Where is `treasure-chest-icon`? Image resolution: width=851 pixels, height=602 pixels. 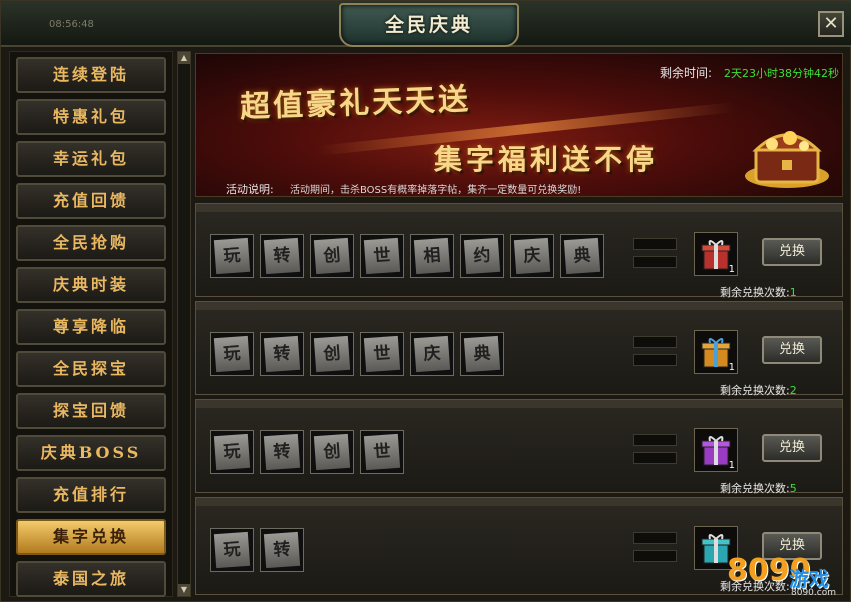
treasure-chest-icon is located at coordinates (787, 159).